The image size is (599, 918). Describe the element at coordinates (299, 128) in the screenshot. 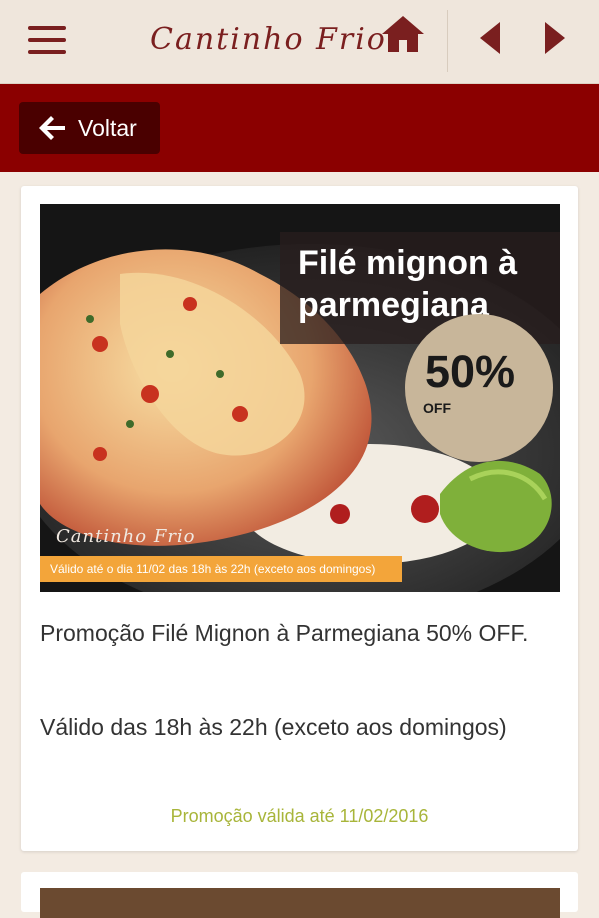

I see `nav-bar: Voltar` at that location.